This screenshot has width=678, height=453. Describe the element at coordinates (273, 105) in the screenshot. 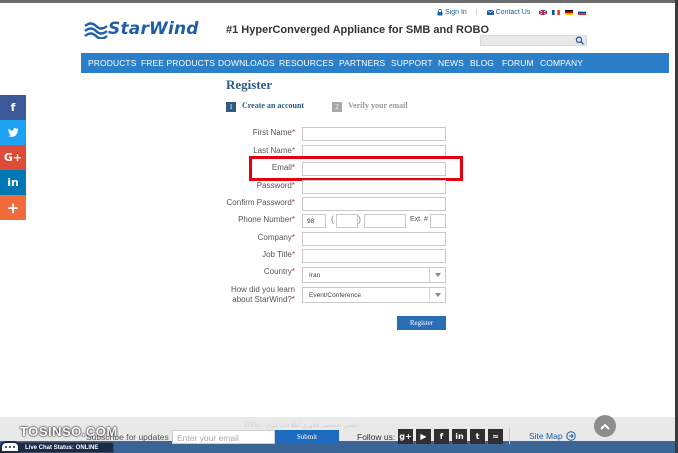

I see `step-1-label: Create an account` at that location.